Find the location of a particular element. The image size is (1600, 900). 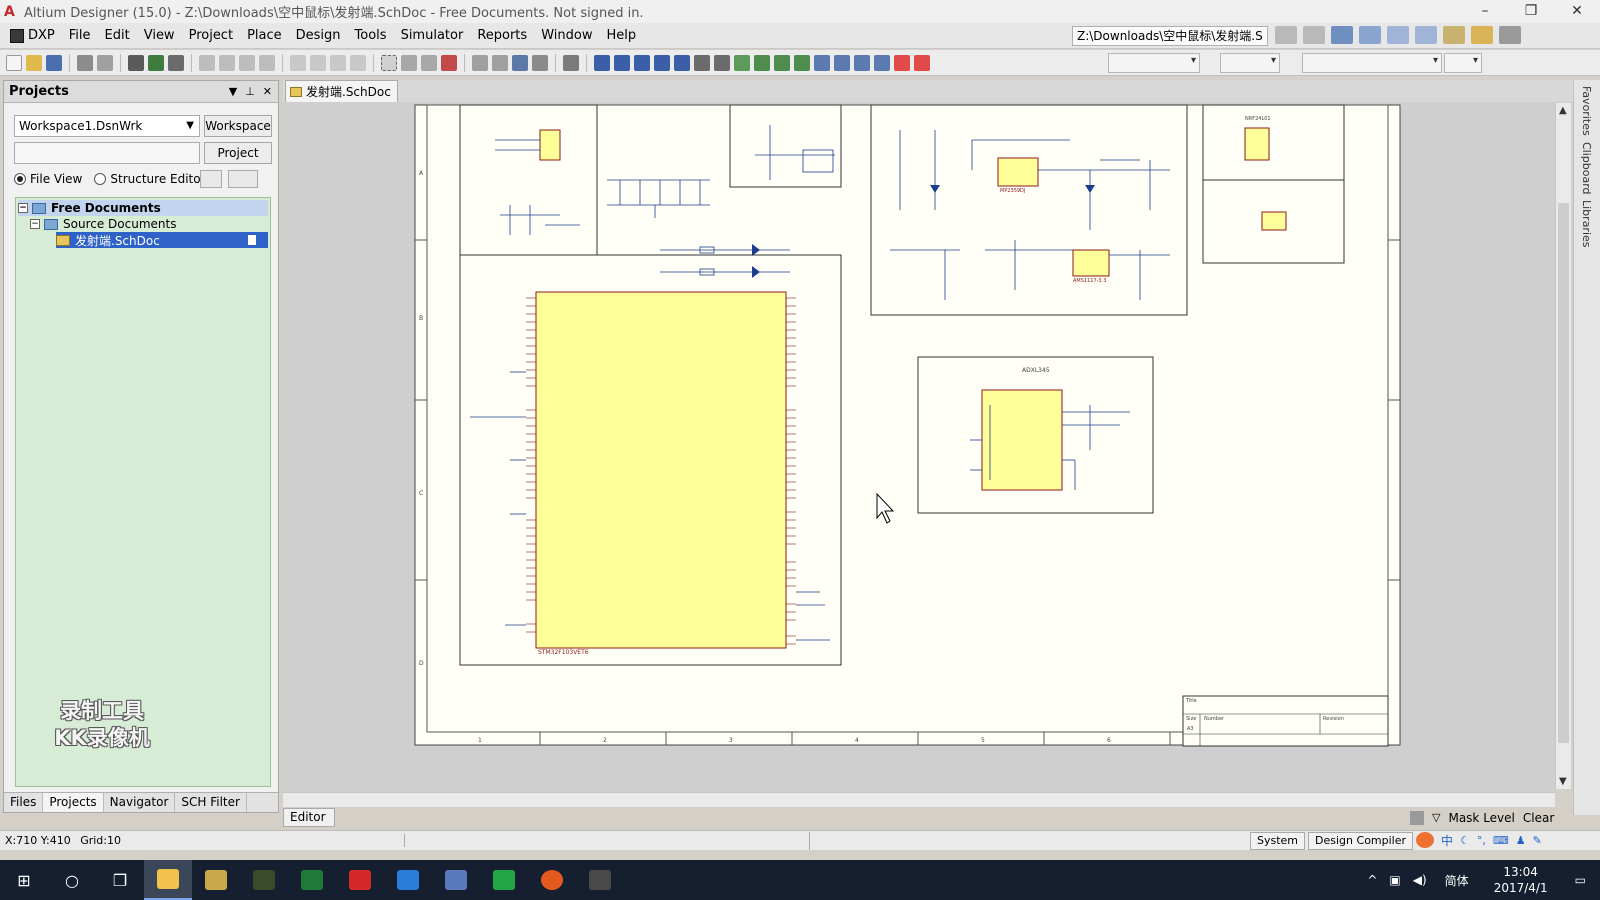

taskbar-app-gray is located at coordinates (600, 880).